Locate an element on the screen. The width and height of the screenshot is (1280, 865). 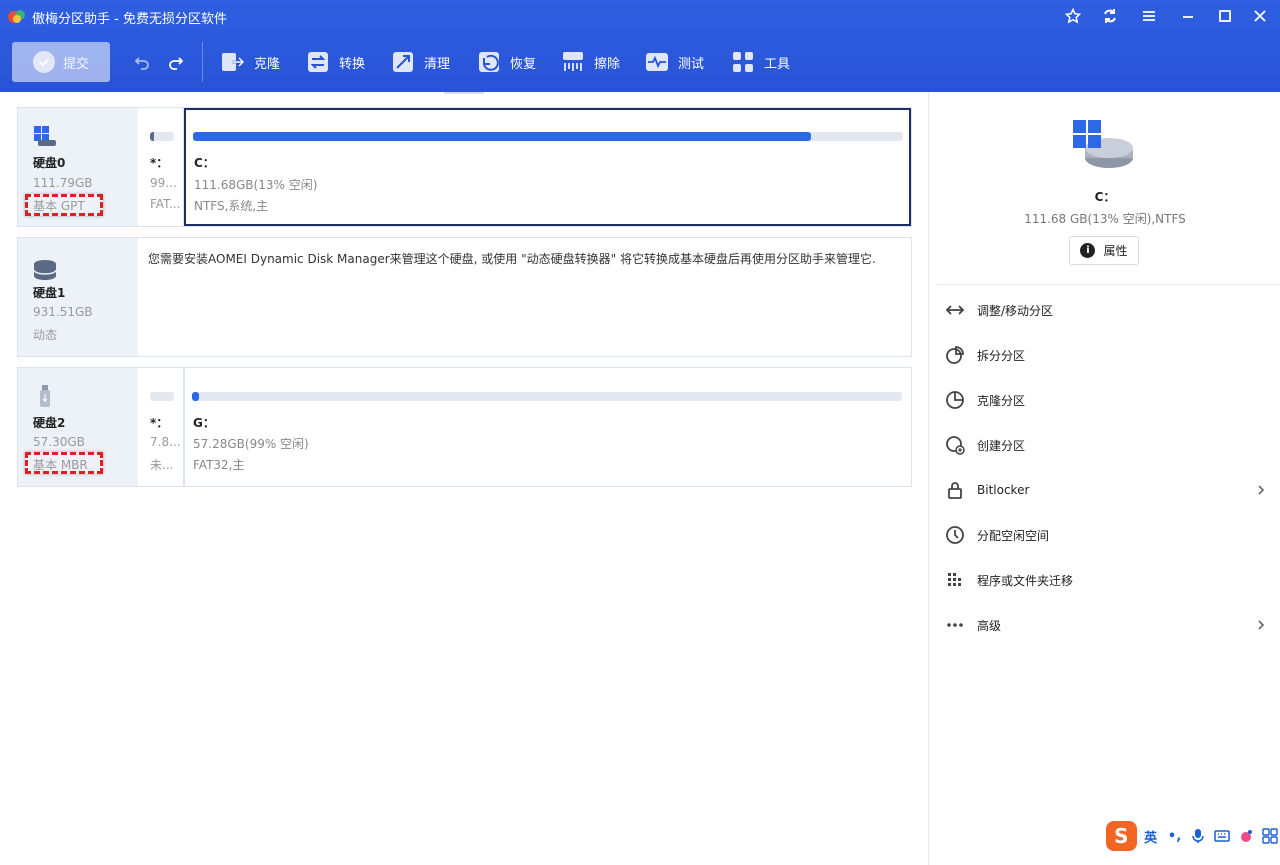
wipe-icon is located at coordinates (573, 62).